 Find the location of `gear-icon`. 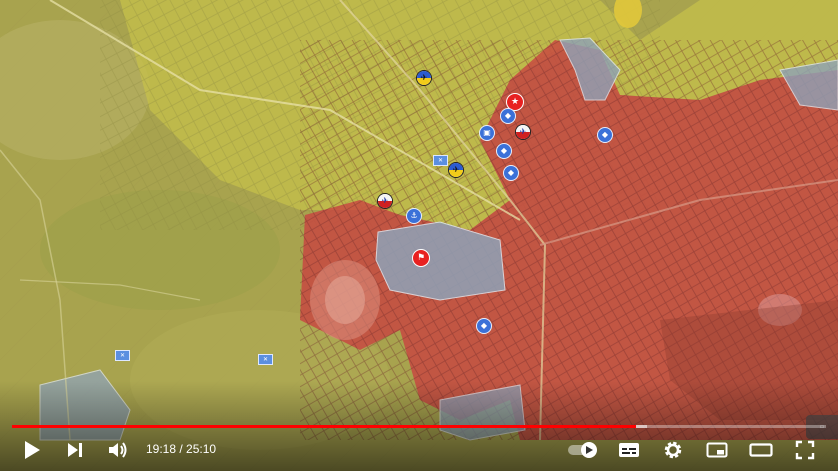

gear-icon is located at coordinates (673, 450).